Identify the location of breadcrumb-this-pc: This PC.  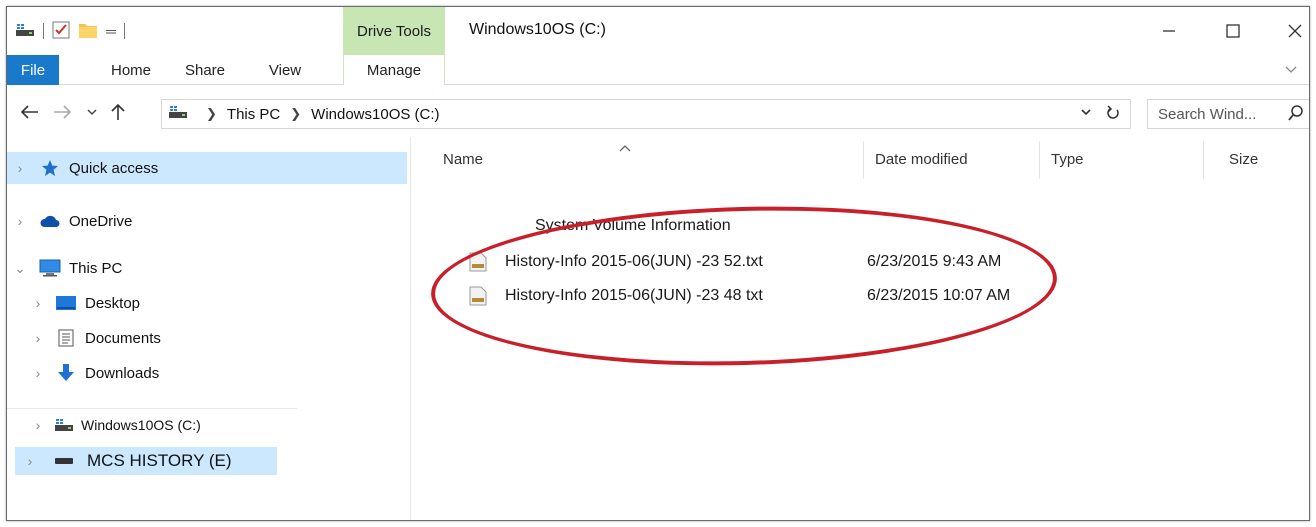
(253, 114).